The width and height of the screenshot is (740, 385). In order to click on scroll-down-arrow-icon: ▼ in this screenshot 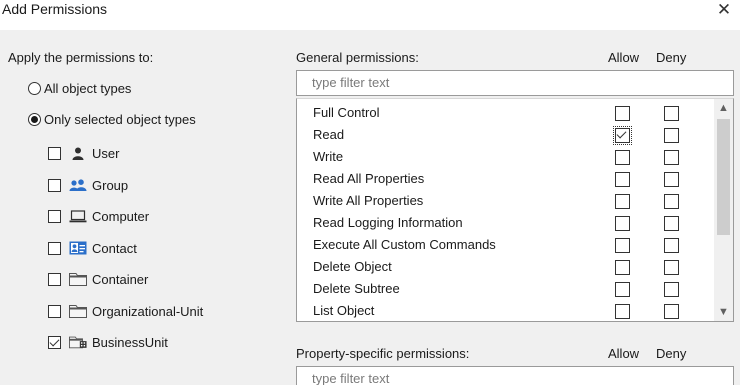, I will do `click(723, 312)`.